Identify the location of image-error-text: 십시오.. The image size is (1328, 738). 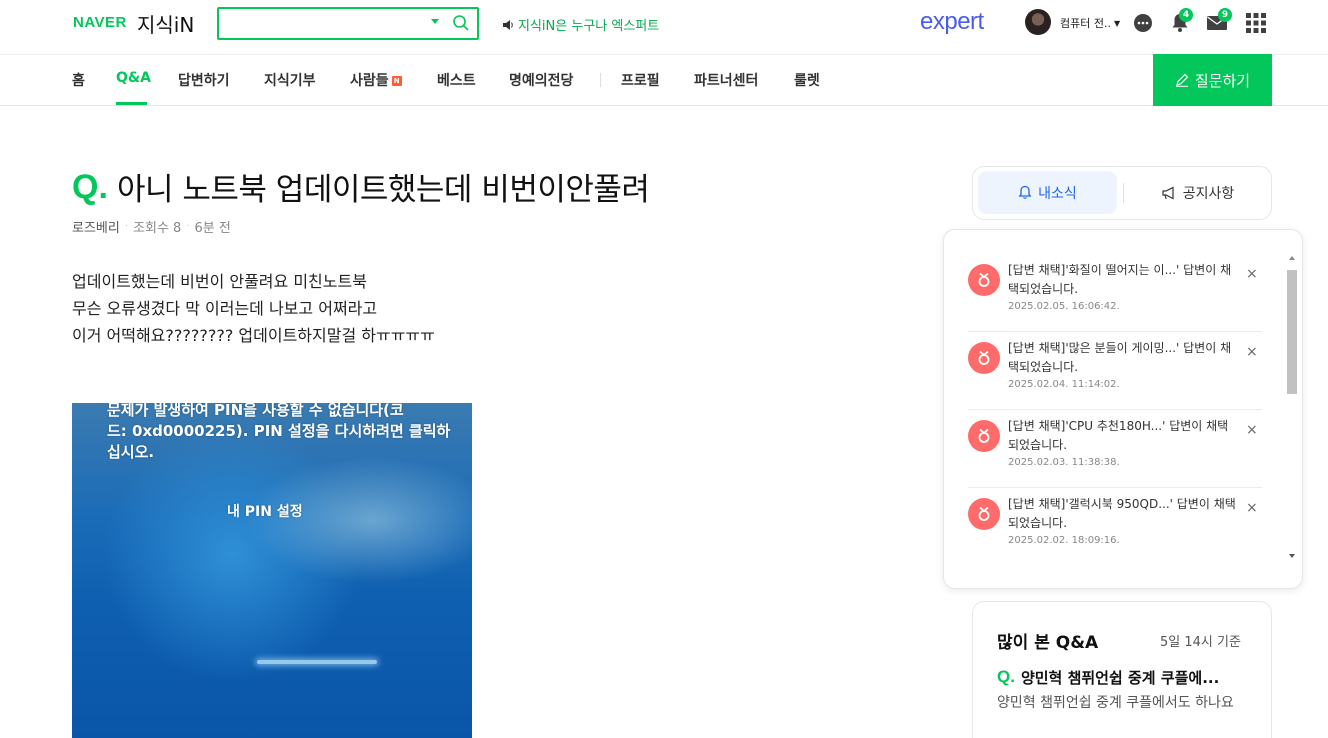
(131, 452).